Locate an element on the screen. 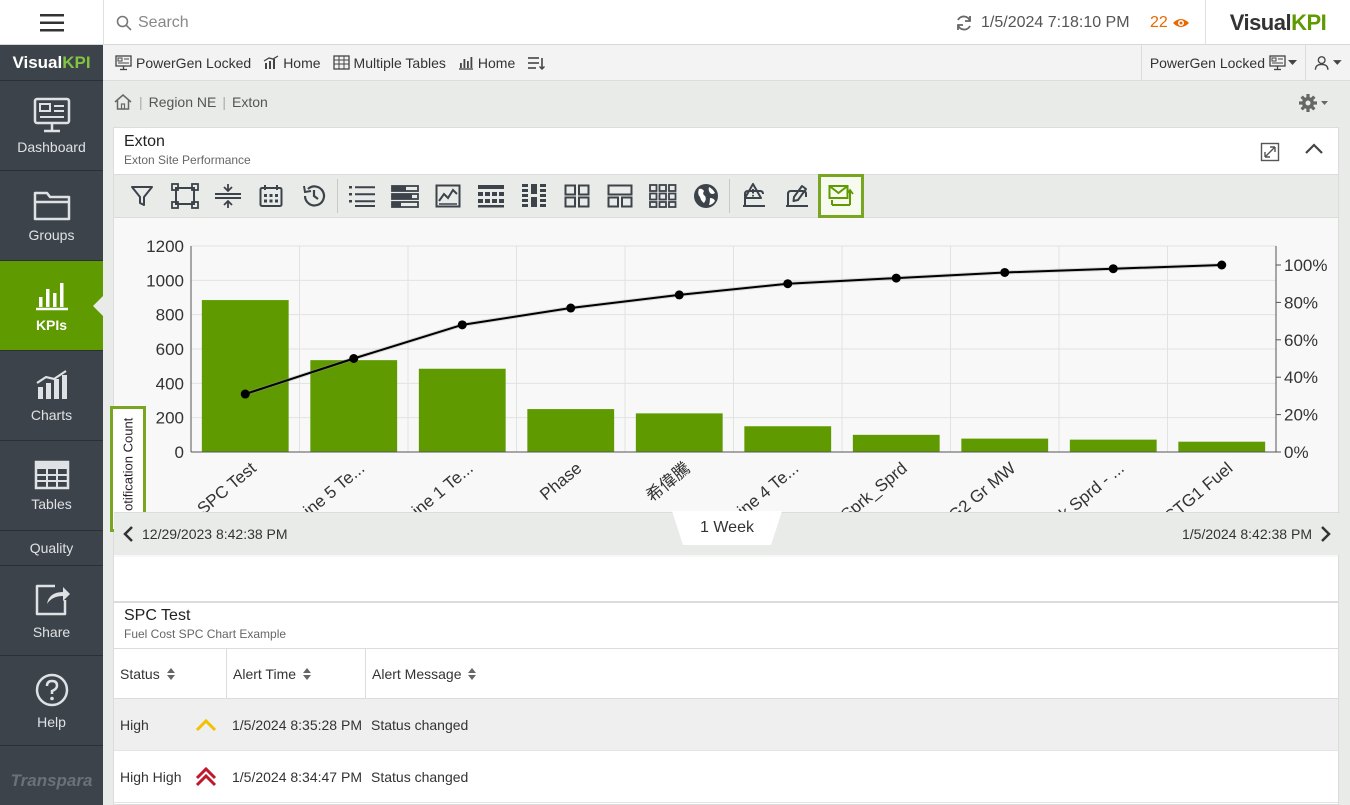  collapse-button is located at coordinates (1314, 151).